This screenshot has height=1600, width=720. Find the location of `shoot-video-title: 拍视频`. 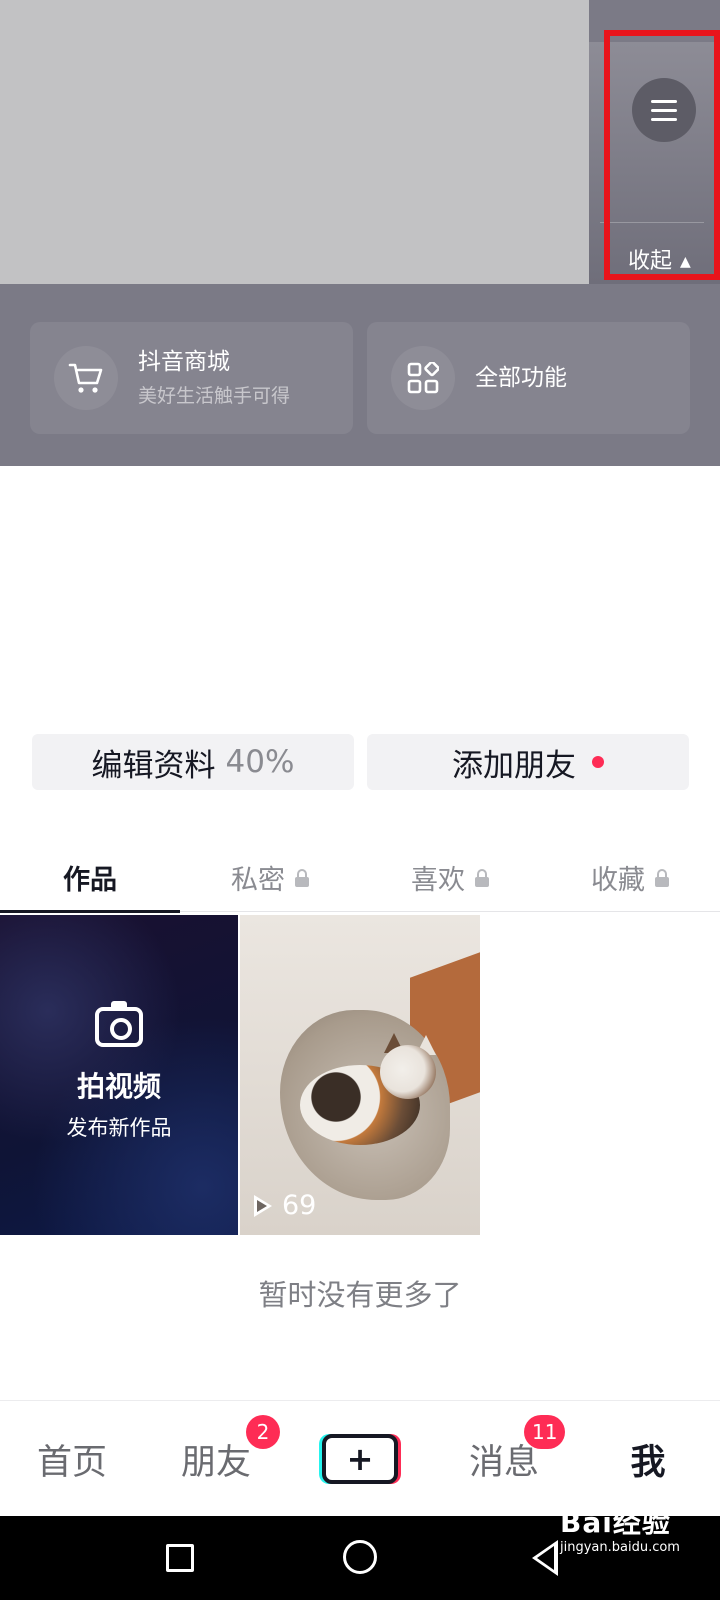

shoot-video-title: 拍视频 is located at coordinates (118, 1086).